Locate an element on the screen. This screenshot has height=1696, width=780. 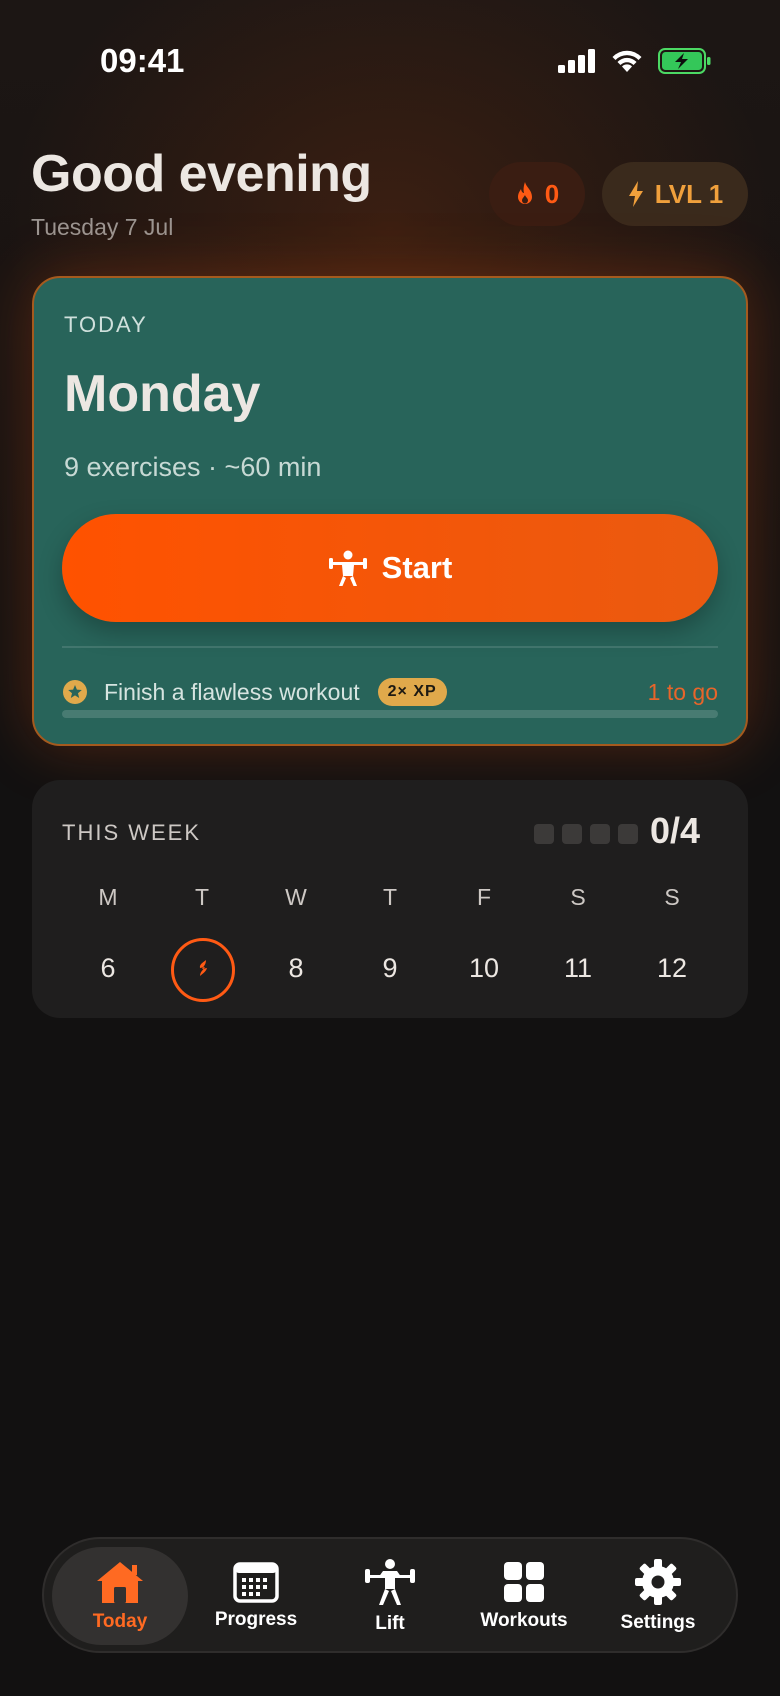
today-section-label: TODAY is located at coordinates (106, 324).